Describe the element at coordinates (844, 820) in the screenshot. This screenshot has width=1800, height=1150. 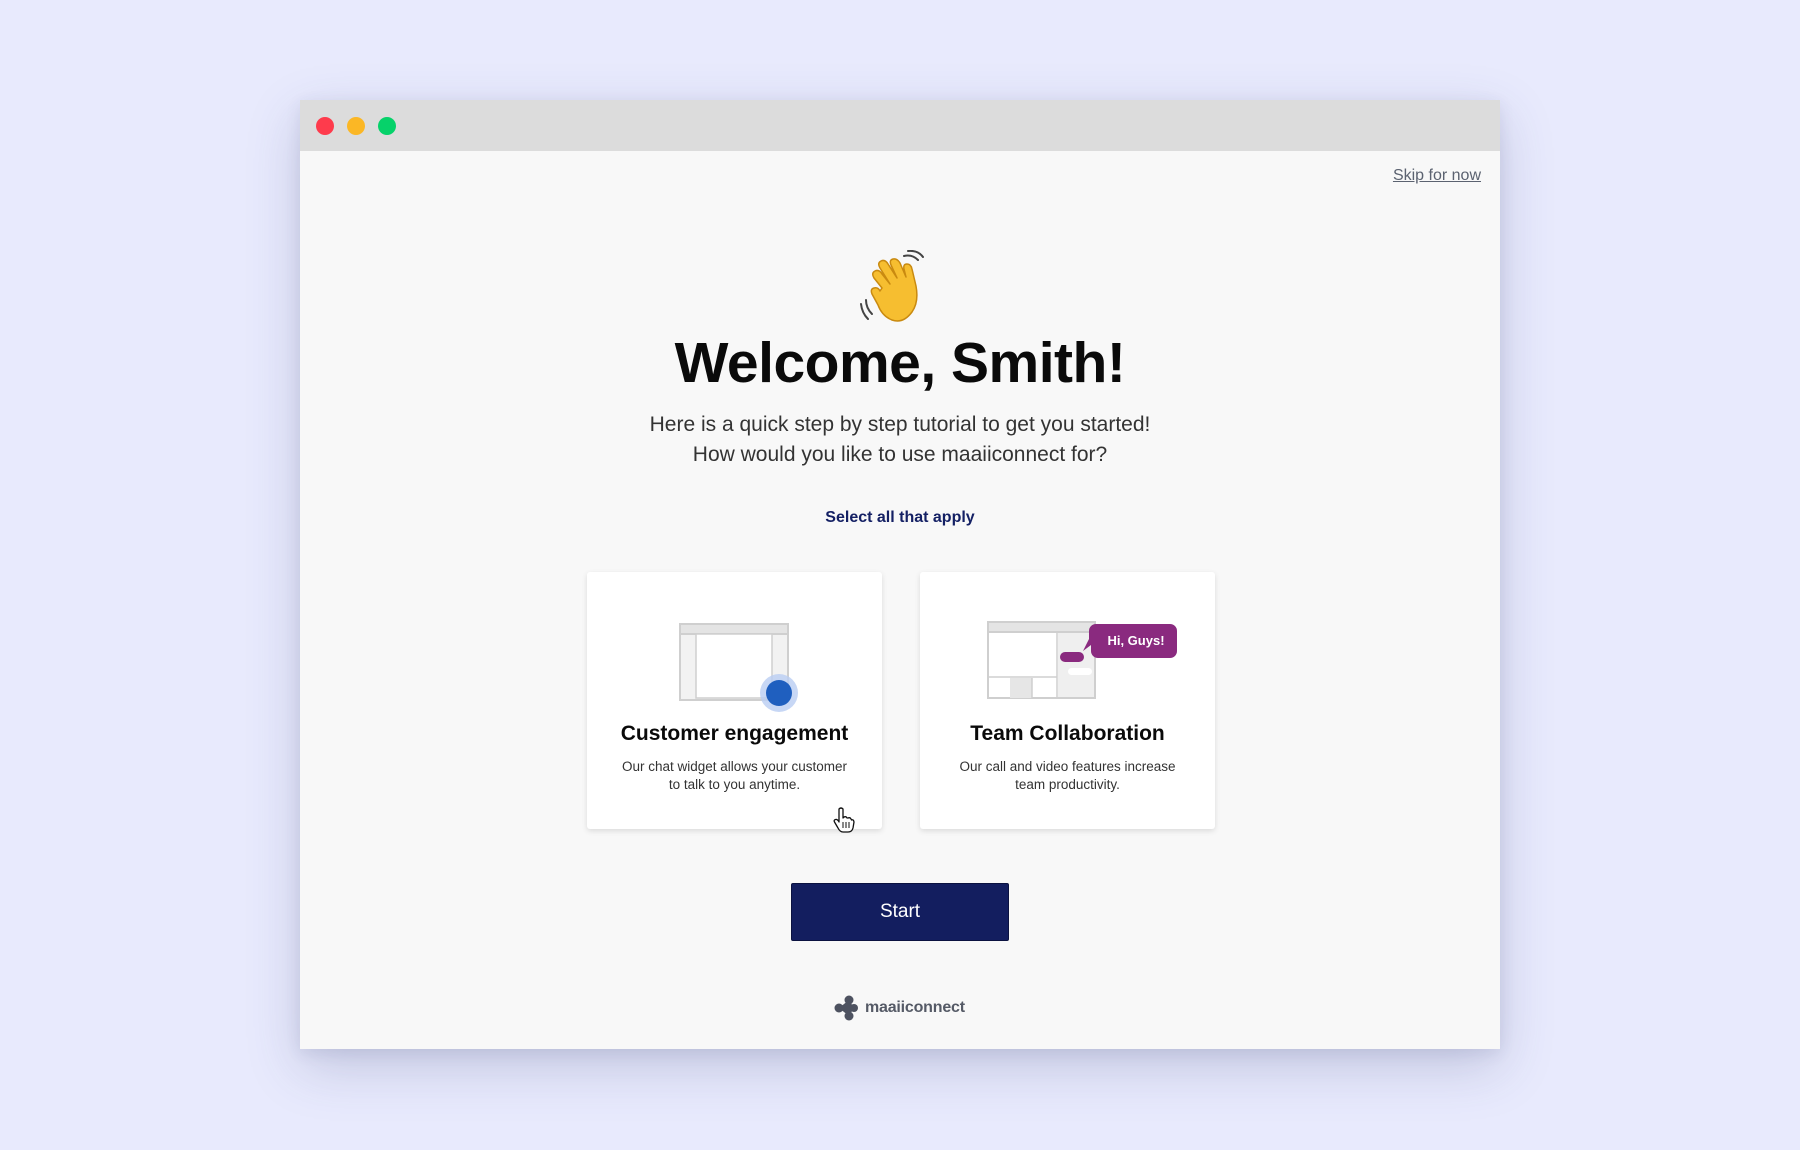
I see `hand-pointer-cursor-icon` at that location.